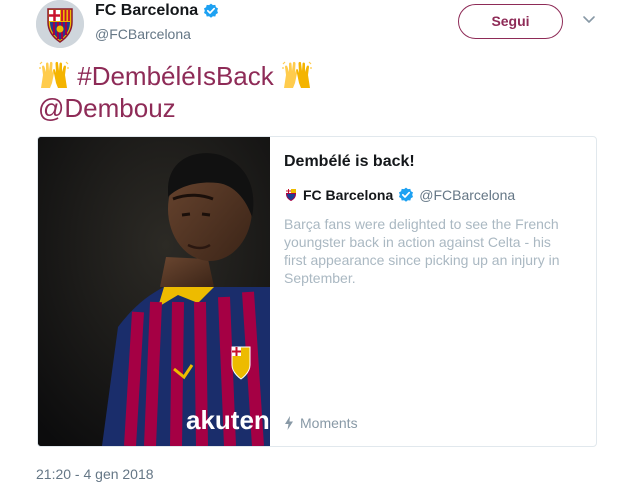  I want to click on account-handle: @FCBarcelona, so click(143, 34).